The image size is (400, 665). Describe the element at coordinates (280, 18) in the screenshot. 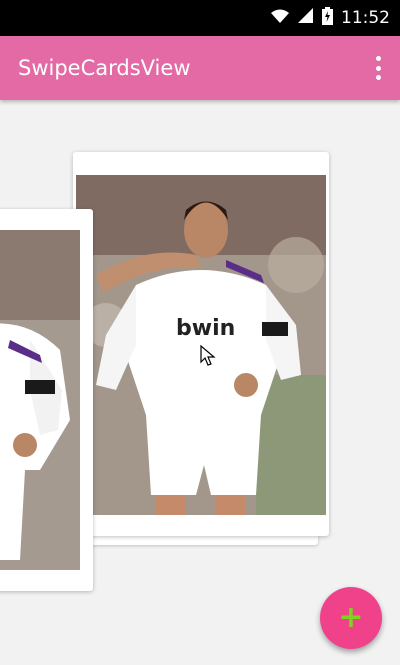

I see `wifi-icon` at that location.